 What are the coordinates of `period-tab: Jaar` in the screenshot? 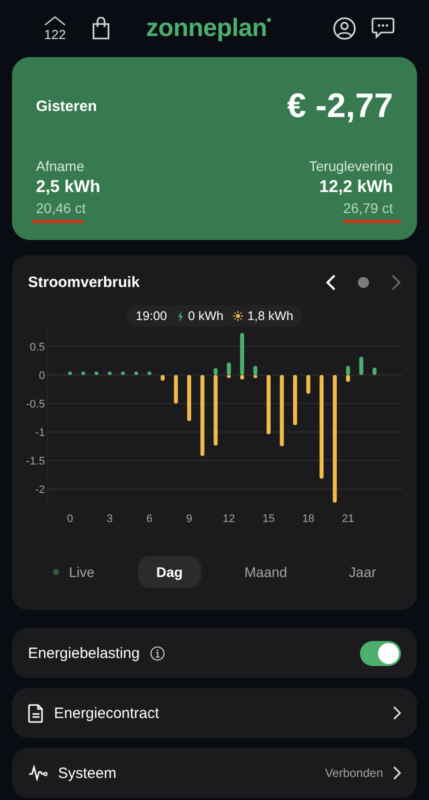 It's located at (362, 572).